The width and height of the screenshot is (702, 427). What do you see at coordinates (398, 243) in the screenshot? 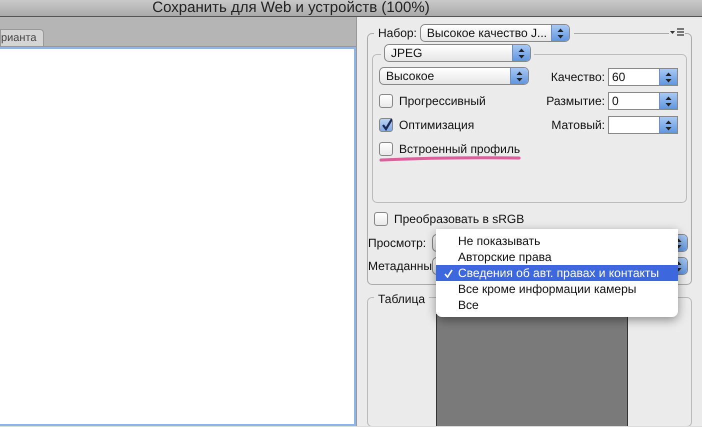
I see `preview-label: Просмотр:` at bounding box center [398, 243].